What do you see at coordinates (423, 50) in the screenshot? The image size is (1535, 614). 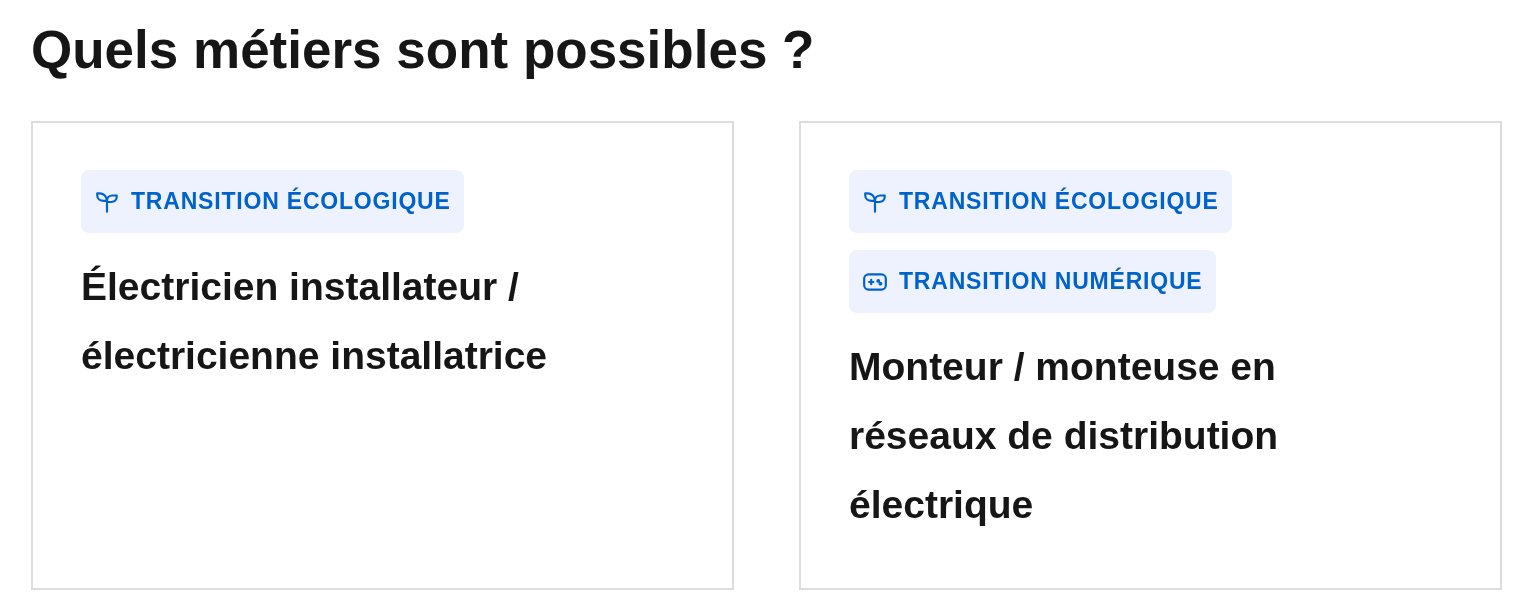 I see `page-heading: Quels métiers sont possibles ?` at bounding box center [423, 50].